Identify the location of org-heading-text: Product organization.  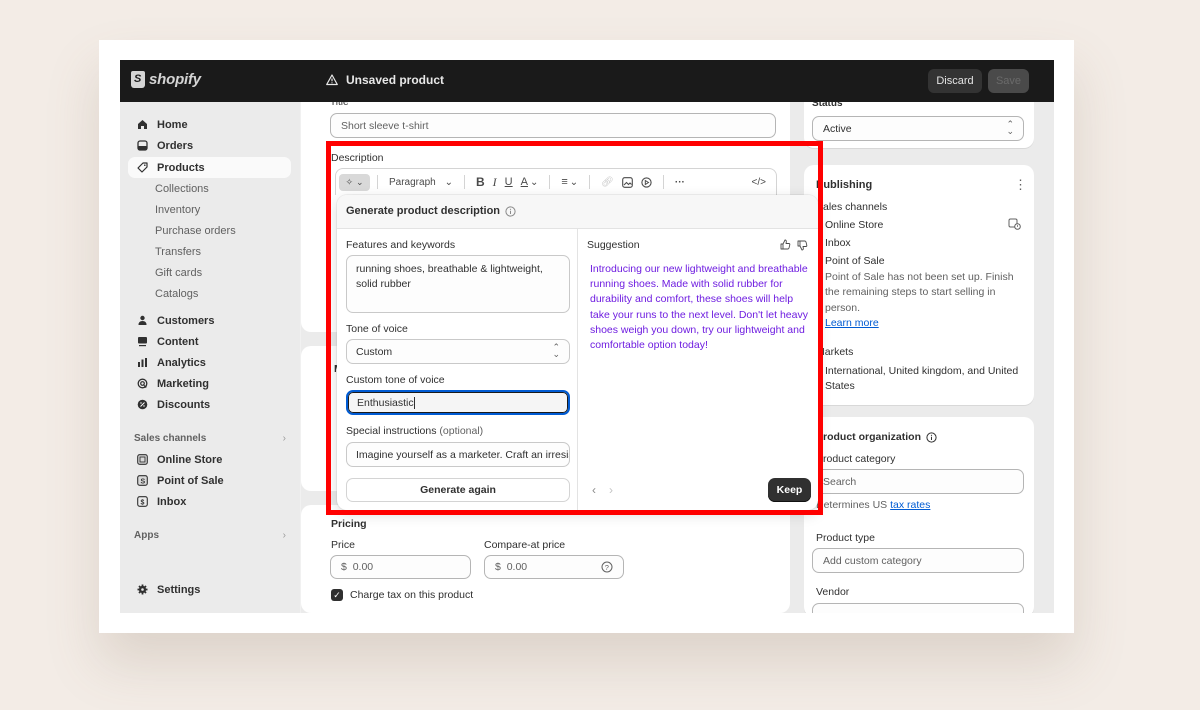
(868, 437).